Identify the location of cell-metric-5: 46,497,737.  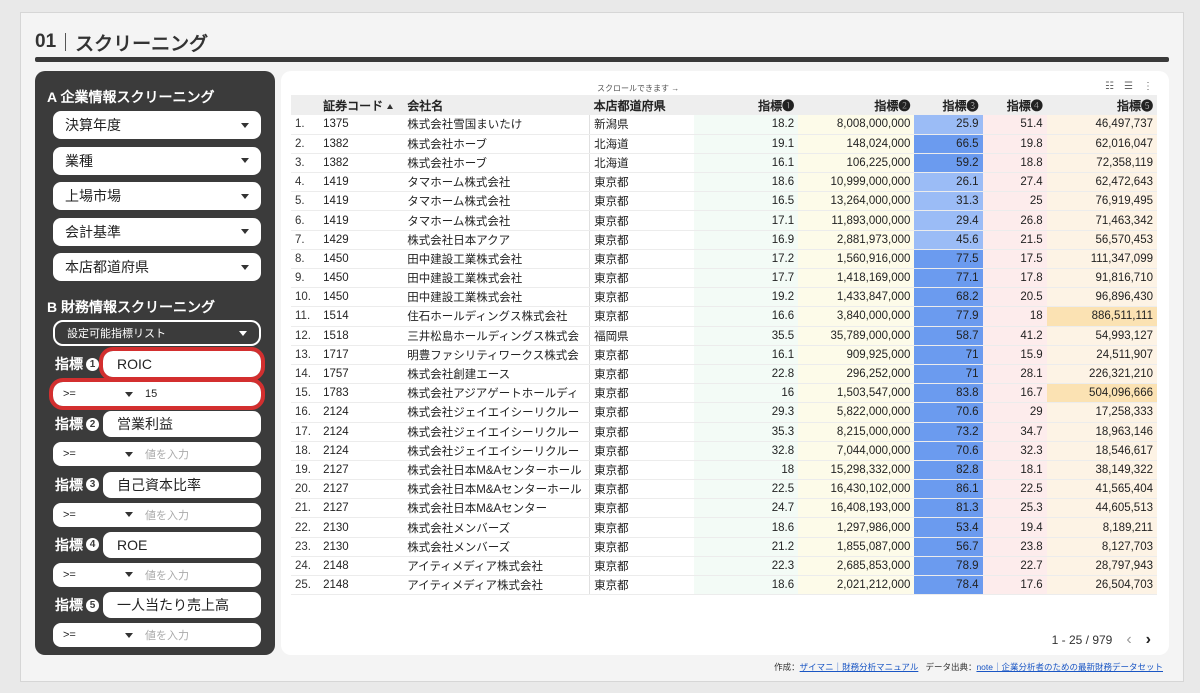
(1101, 125).